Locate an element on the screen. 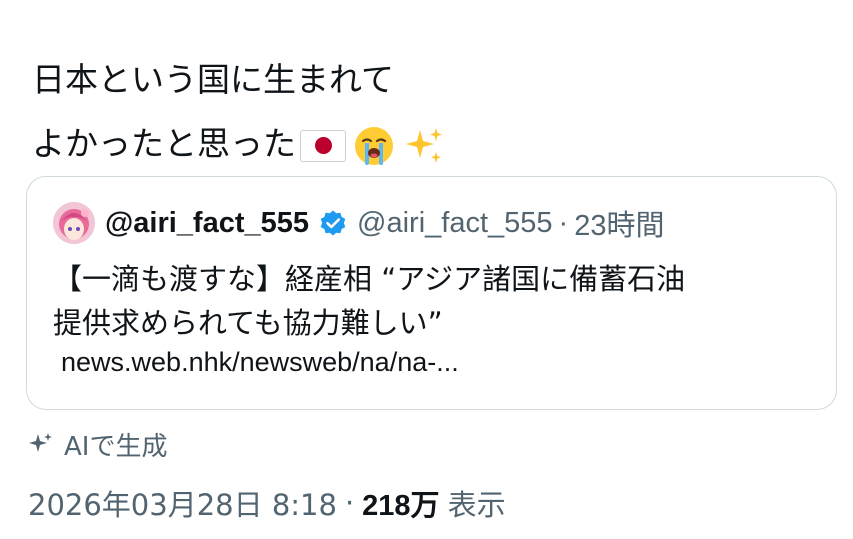  tweet-text-line-2: よかったと思った is located at coordinates (427, 144).